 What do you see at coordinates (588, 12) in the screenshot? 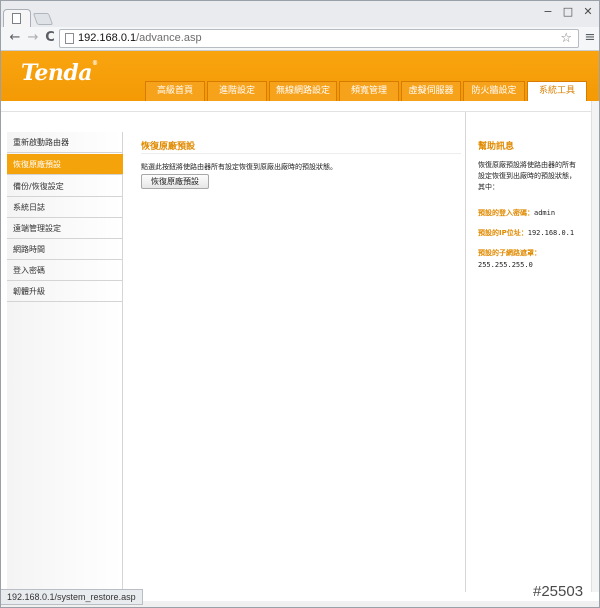
I see `close-button: ✕` at bounding box center [588, 12].